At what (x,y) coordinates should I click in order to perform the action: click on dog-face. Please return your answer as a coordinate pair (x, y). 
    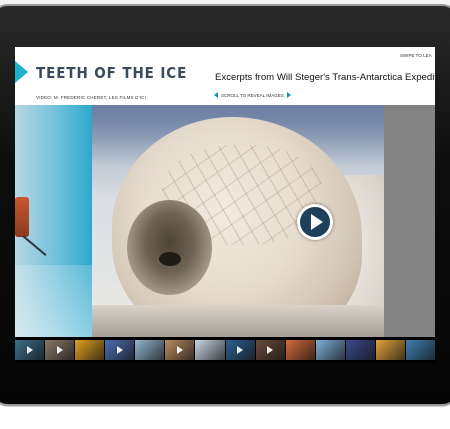
    Looking at the image, I should click on (169, 247).